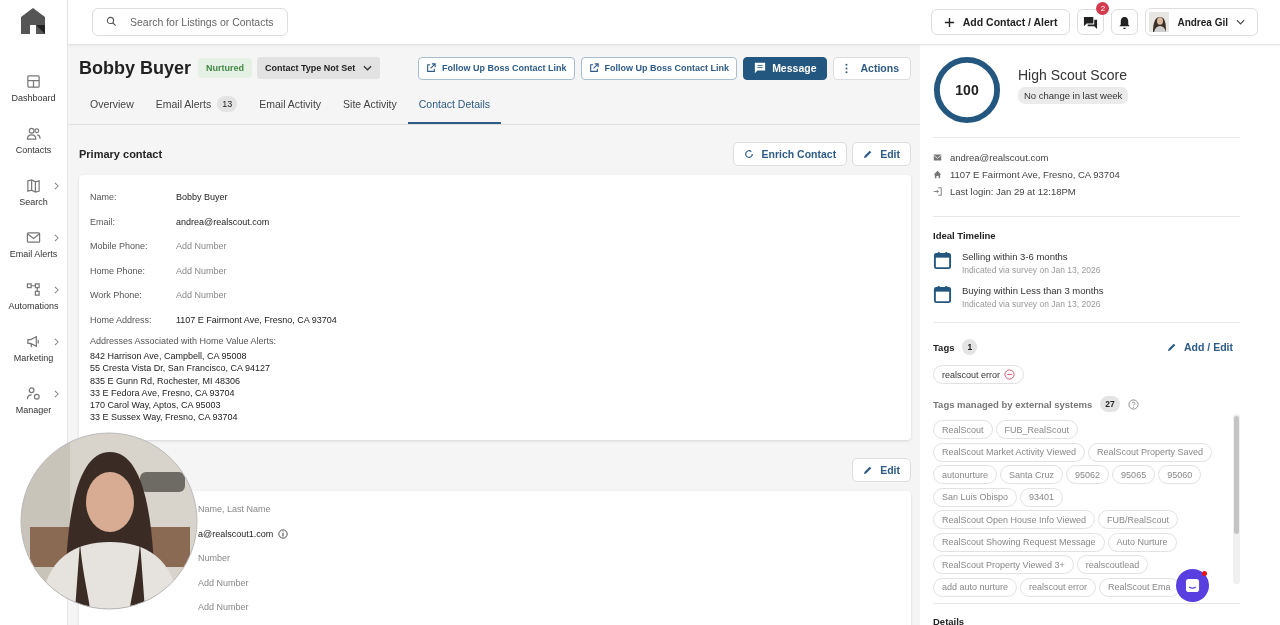 The width and height of the screenshot is (1280, 625). Describe the element at coordinates (1013, 191) in the screenshot. I see `info-text: Last login: Jan 29 at 12:18PM` at that location.